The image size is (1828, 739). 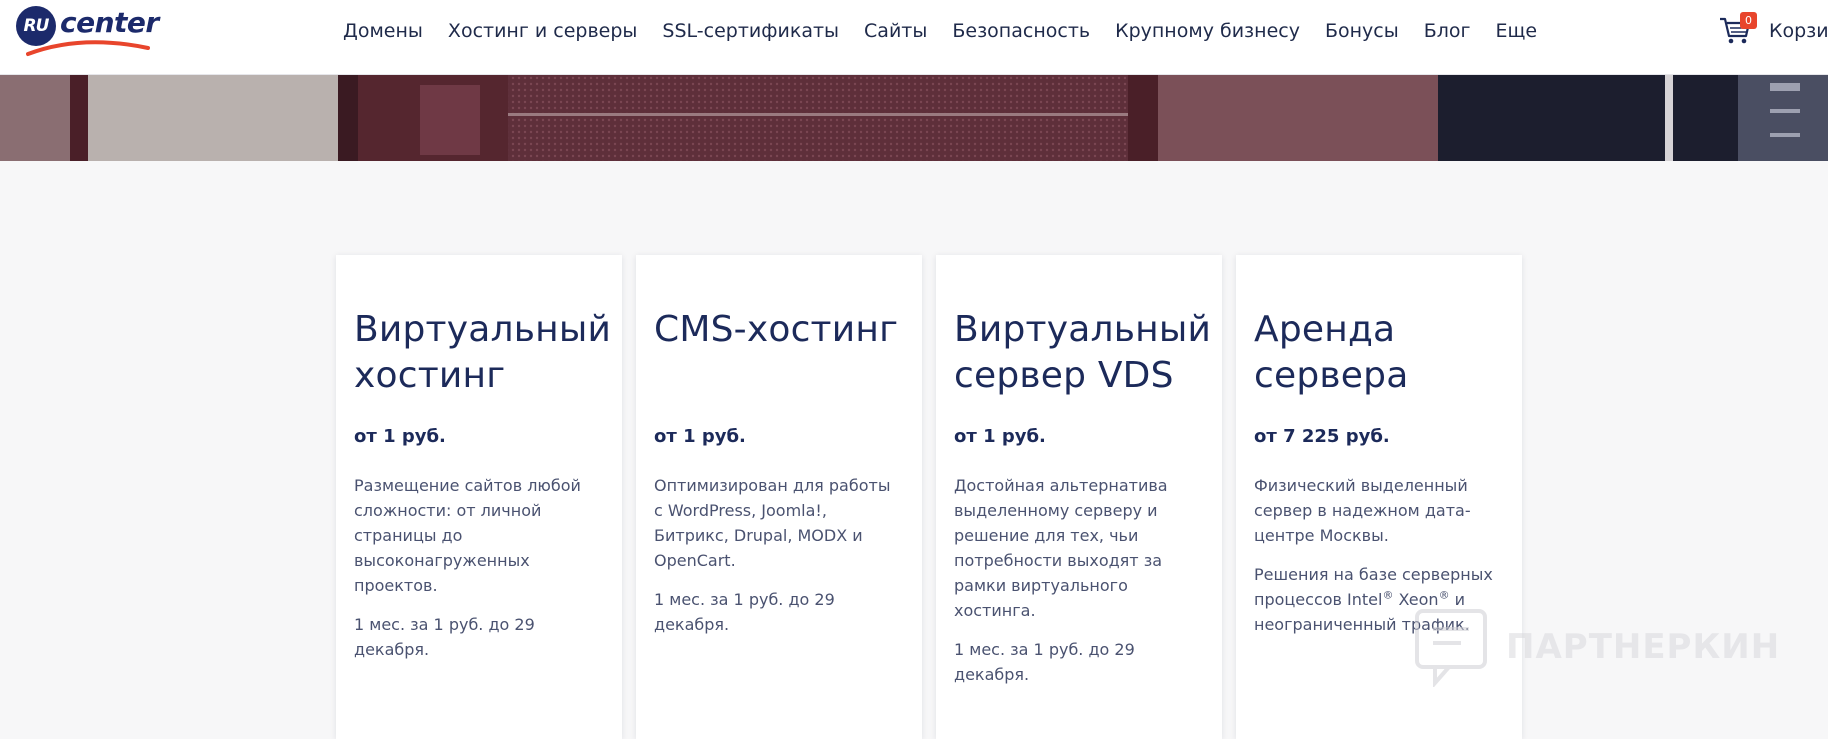 I want to click on card-title: Виртуальный хостинг, so click(x=483, y=352).